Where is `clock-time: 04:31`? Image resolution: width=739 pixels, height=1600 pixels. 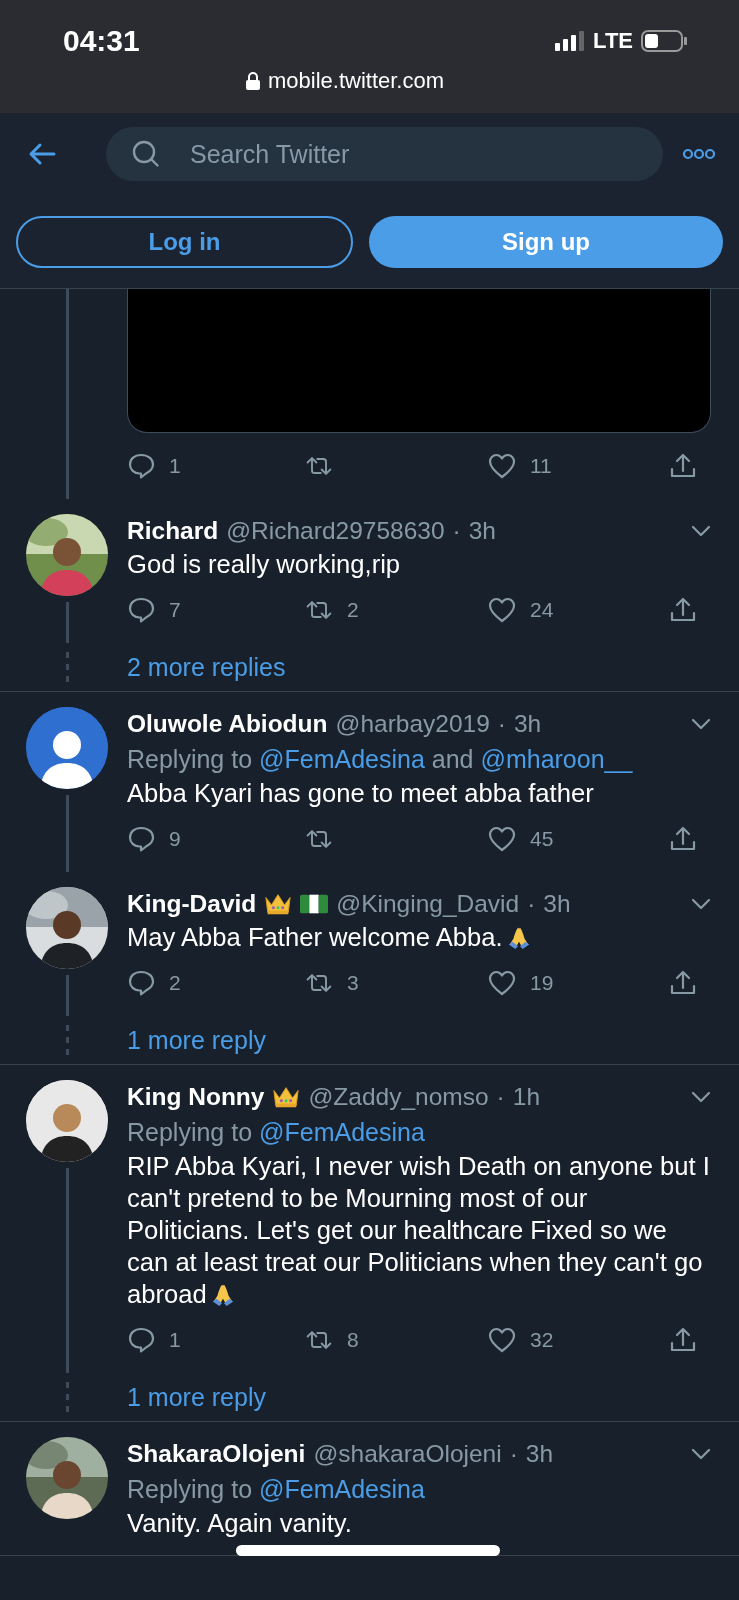 clock-time: 04:31 is located at coordinates (101, 41).